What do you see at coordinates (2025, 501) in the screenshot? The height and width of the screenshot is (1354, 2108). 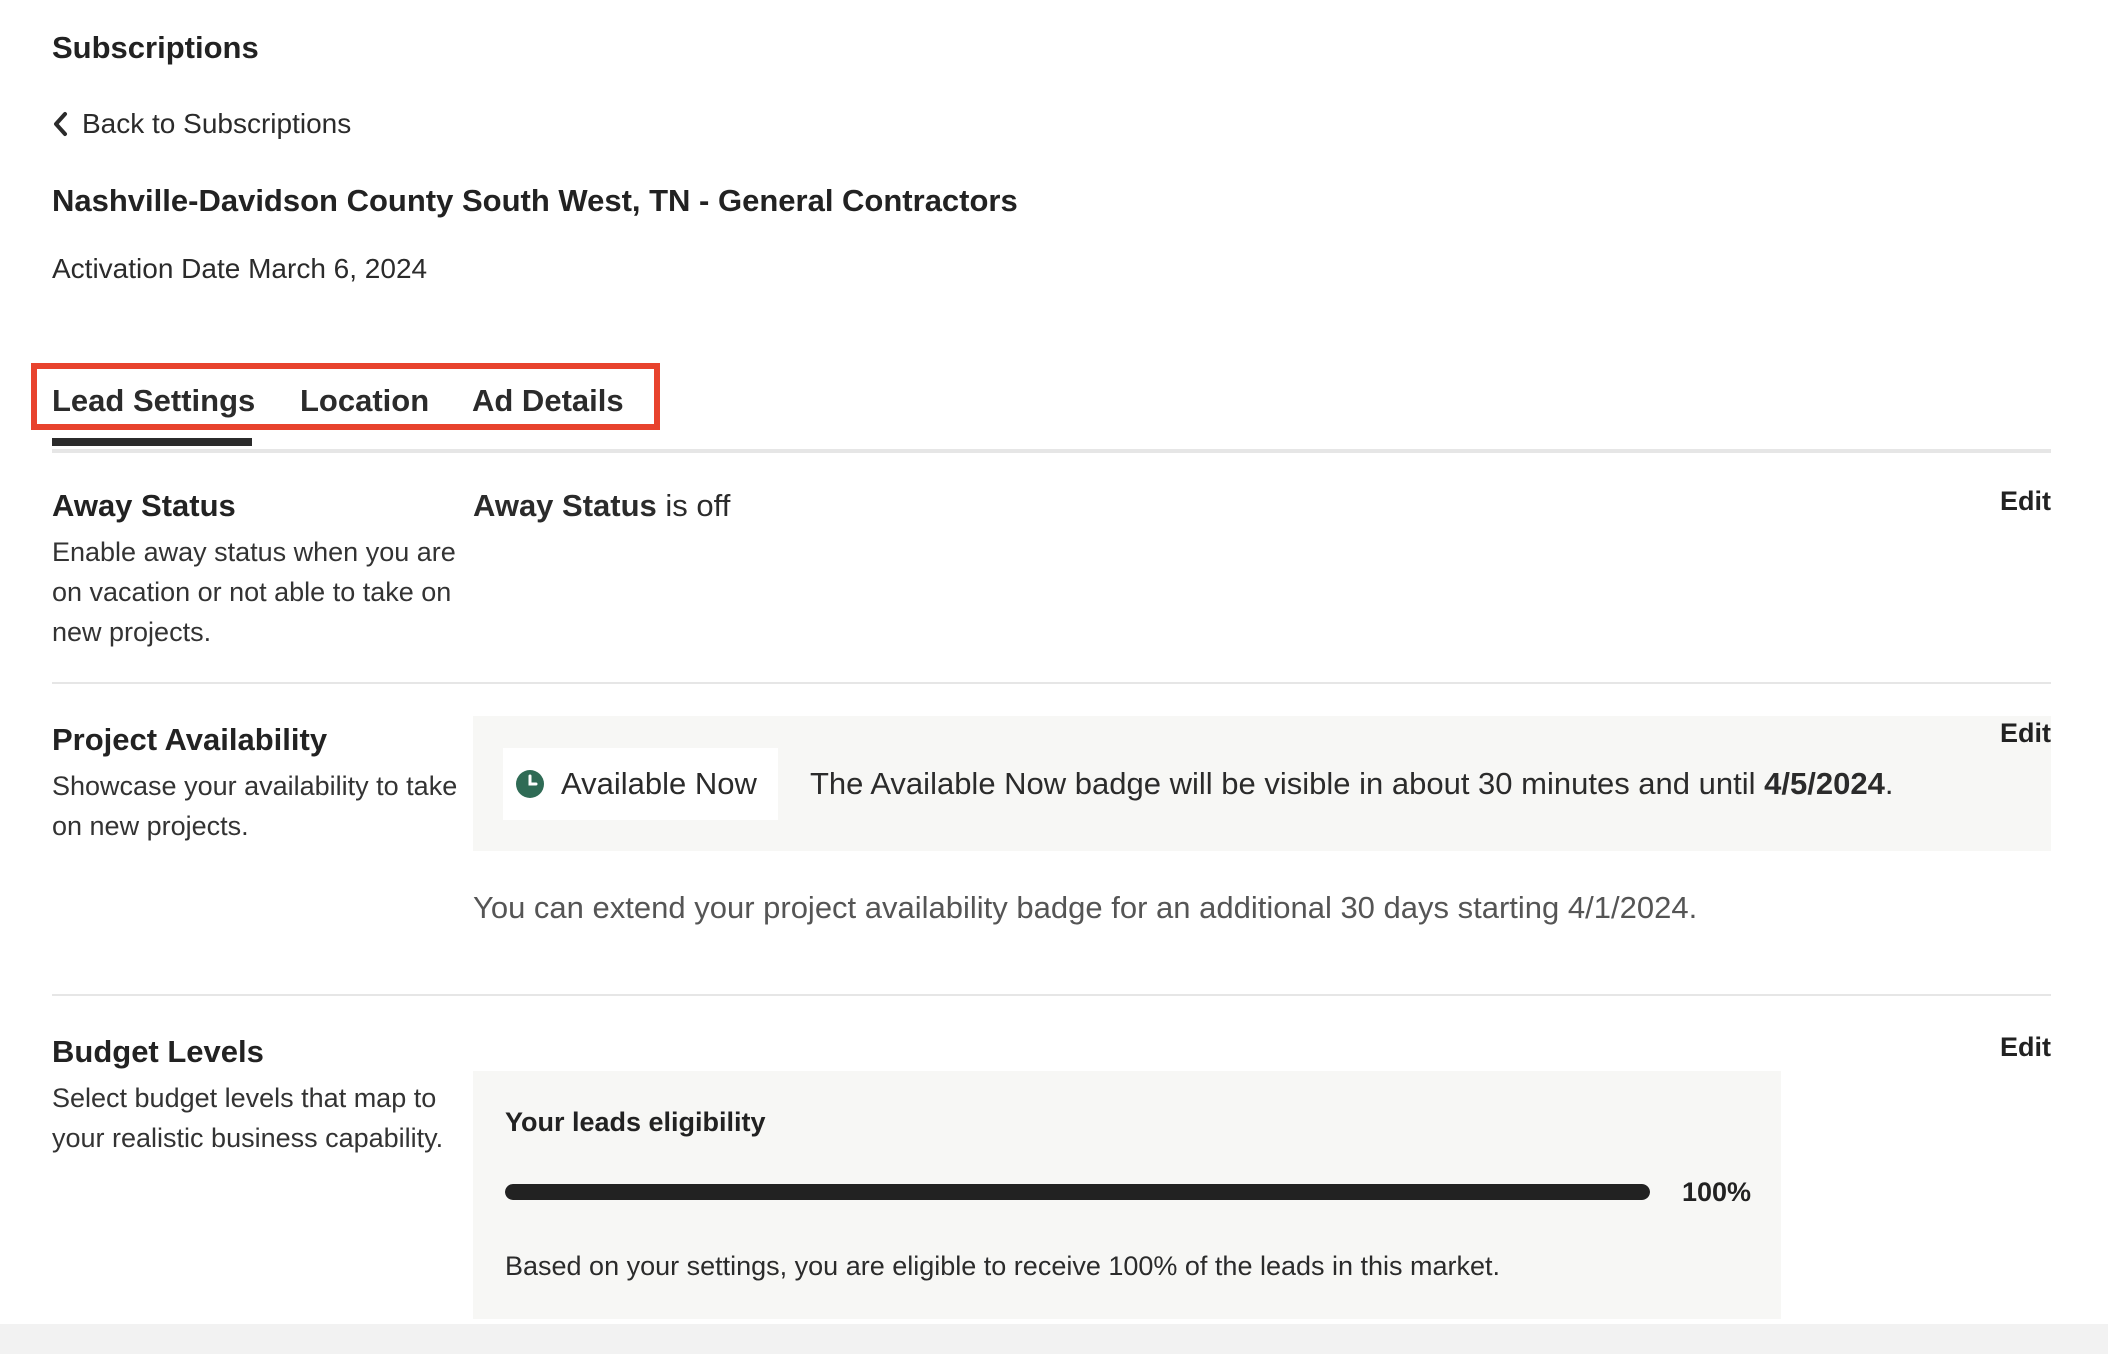 I see `away-status-edit-button: Edit` at bounding box center [2025, 501].